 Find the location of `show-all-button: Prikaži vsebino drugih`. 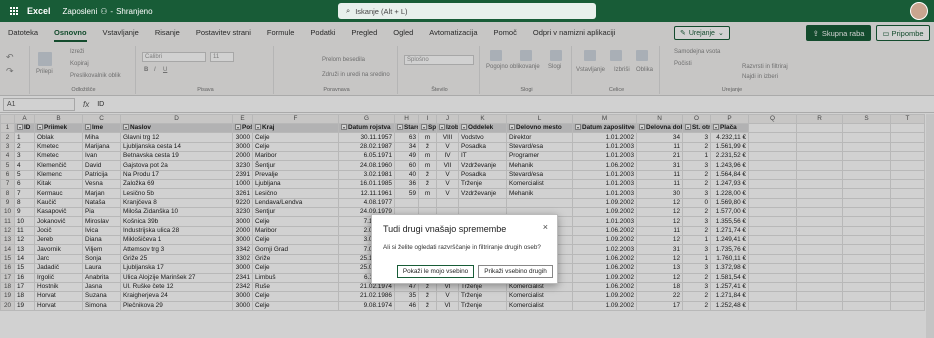

show-all-button: Prikaži vsebino drugih is located at coordinates (515, 271).